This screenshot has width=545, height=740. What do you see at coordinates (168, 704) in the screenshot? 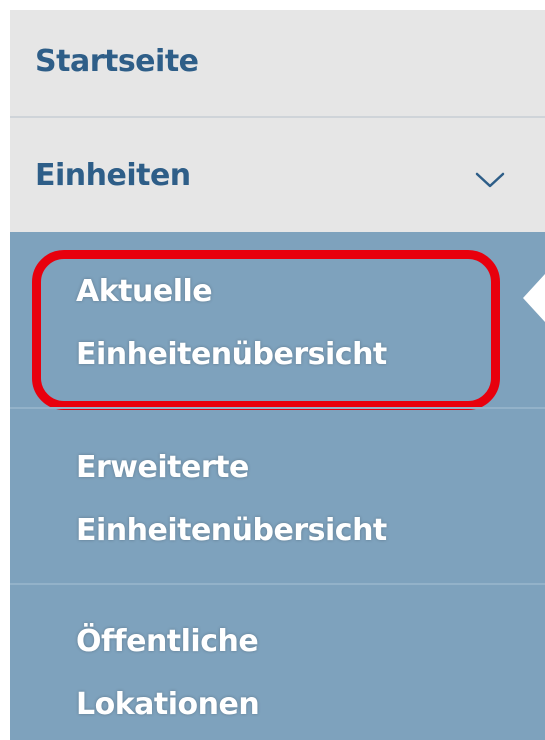
I see `submenu-item-label-line2: Lokationen` at bounding box center [168, 704].